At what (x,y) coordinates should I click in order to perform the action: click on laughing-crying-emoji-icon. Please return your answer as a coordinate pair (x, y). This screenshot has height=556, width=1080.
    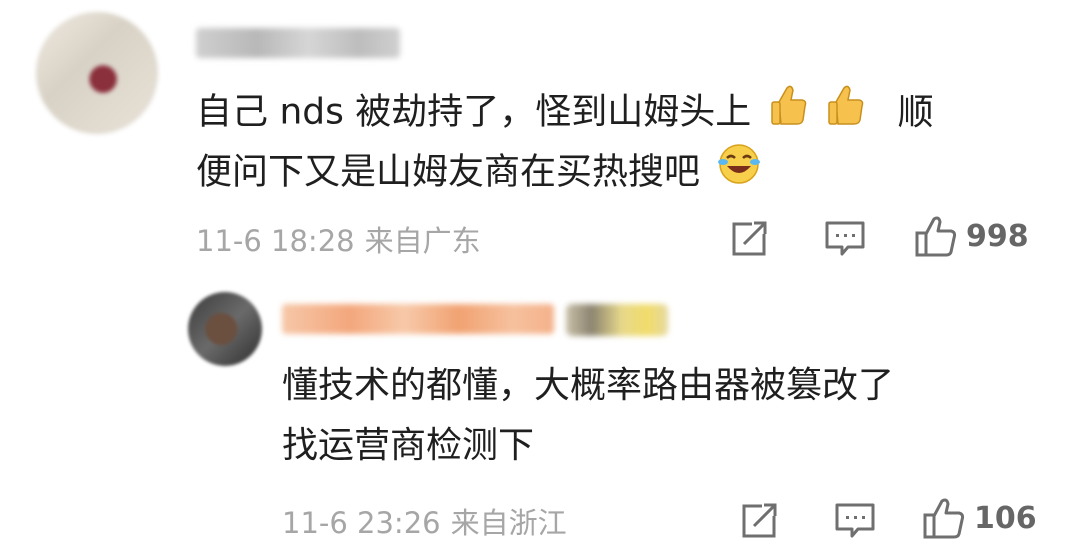
    Looking at the image, I should click on (739, 173).